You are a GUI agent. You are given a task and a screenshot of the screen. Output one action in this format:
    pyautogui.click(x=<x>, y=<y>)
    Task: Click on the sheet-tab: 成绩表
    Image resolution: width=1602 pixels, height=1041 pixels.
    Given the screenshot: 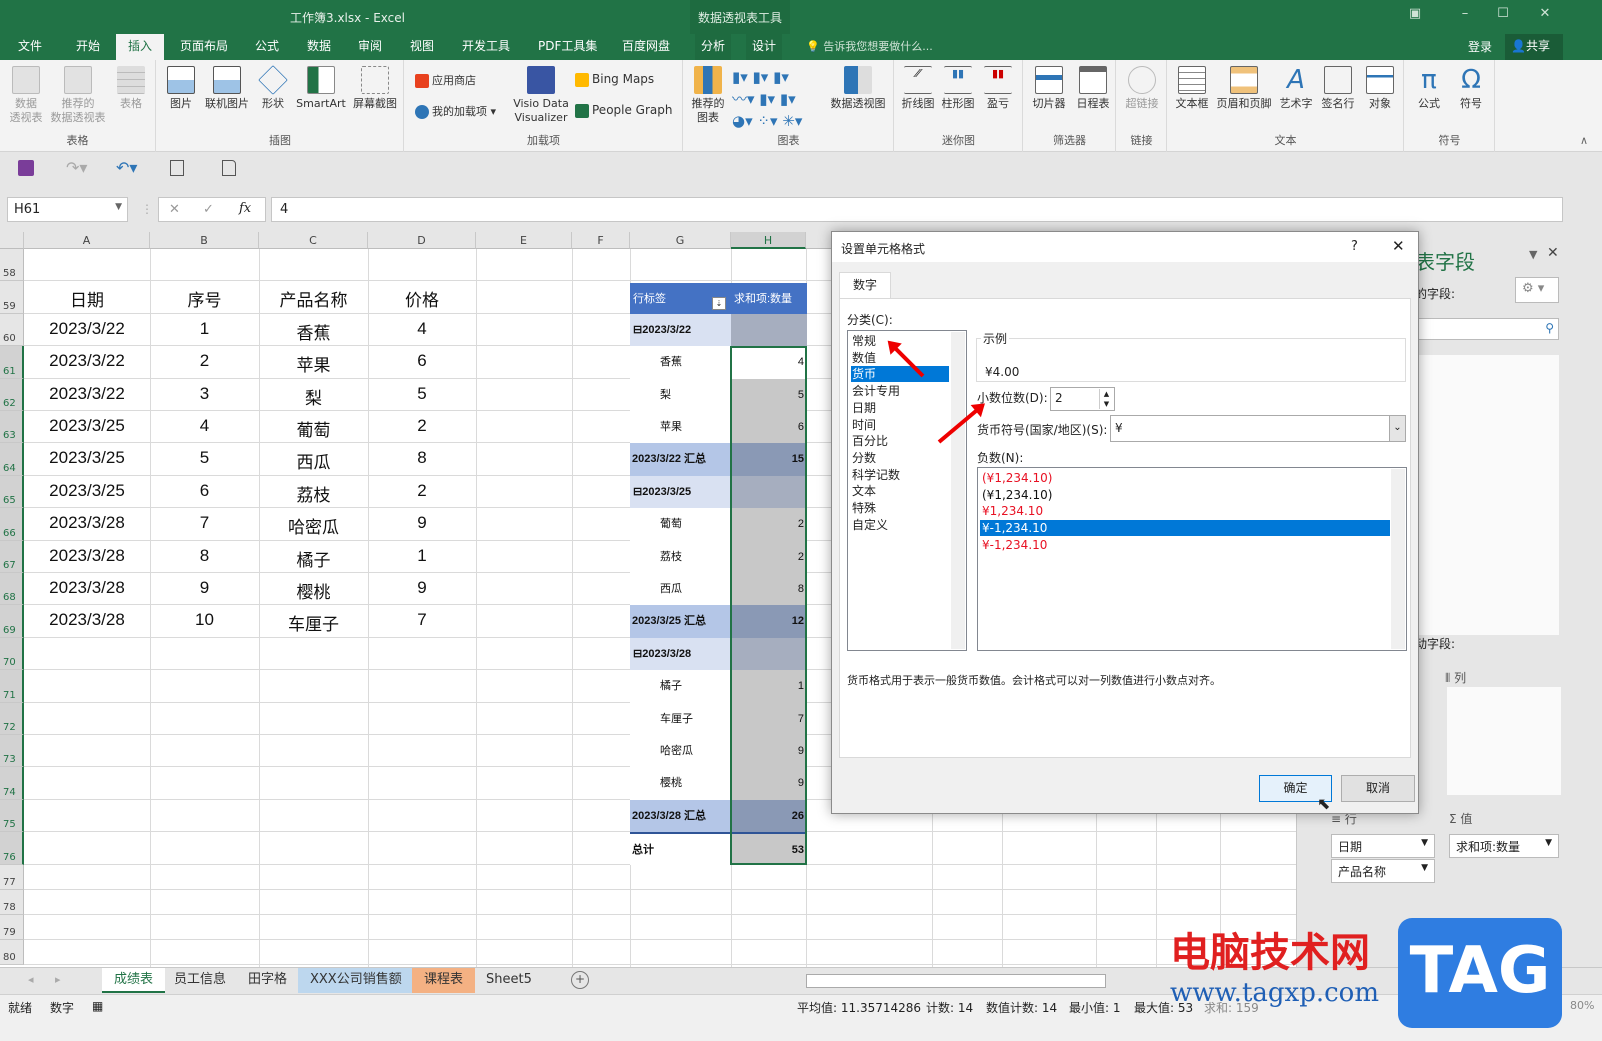 What is the action you would take?
    pyautogui.click(x=134, y=980)
    